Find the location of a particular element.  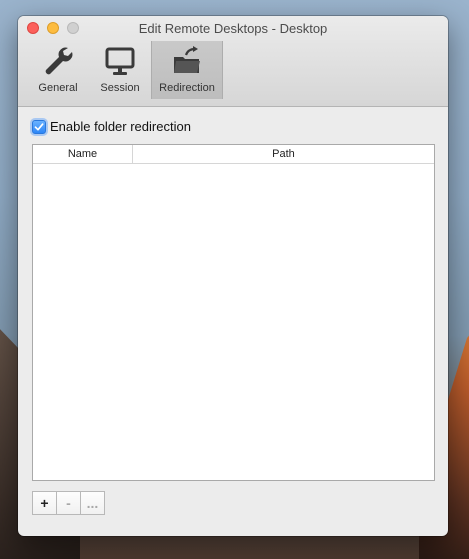

checkmark-icon is located at coordinates (39, 126).